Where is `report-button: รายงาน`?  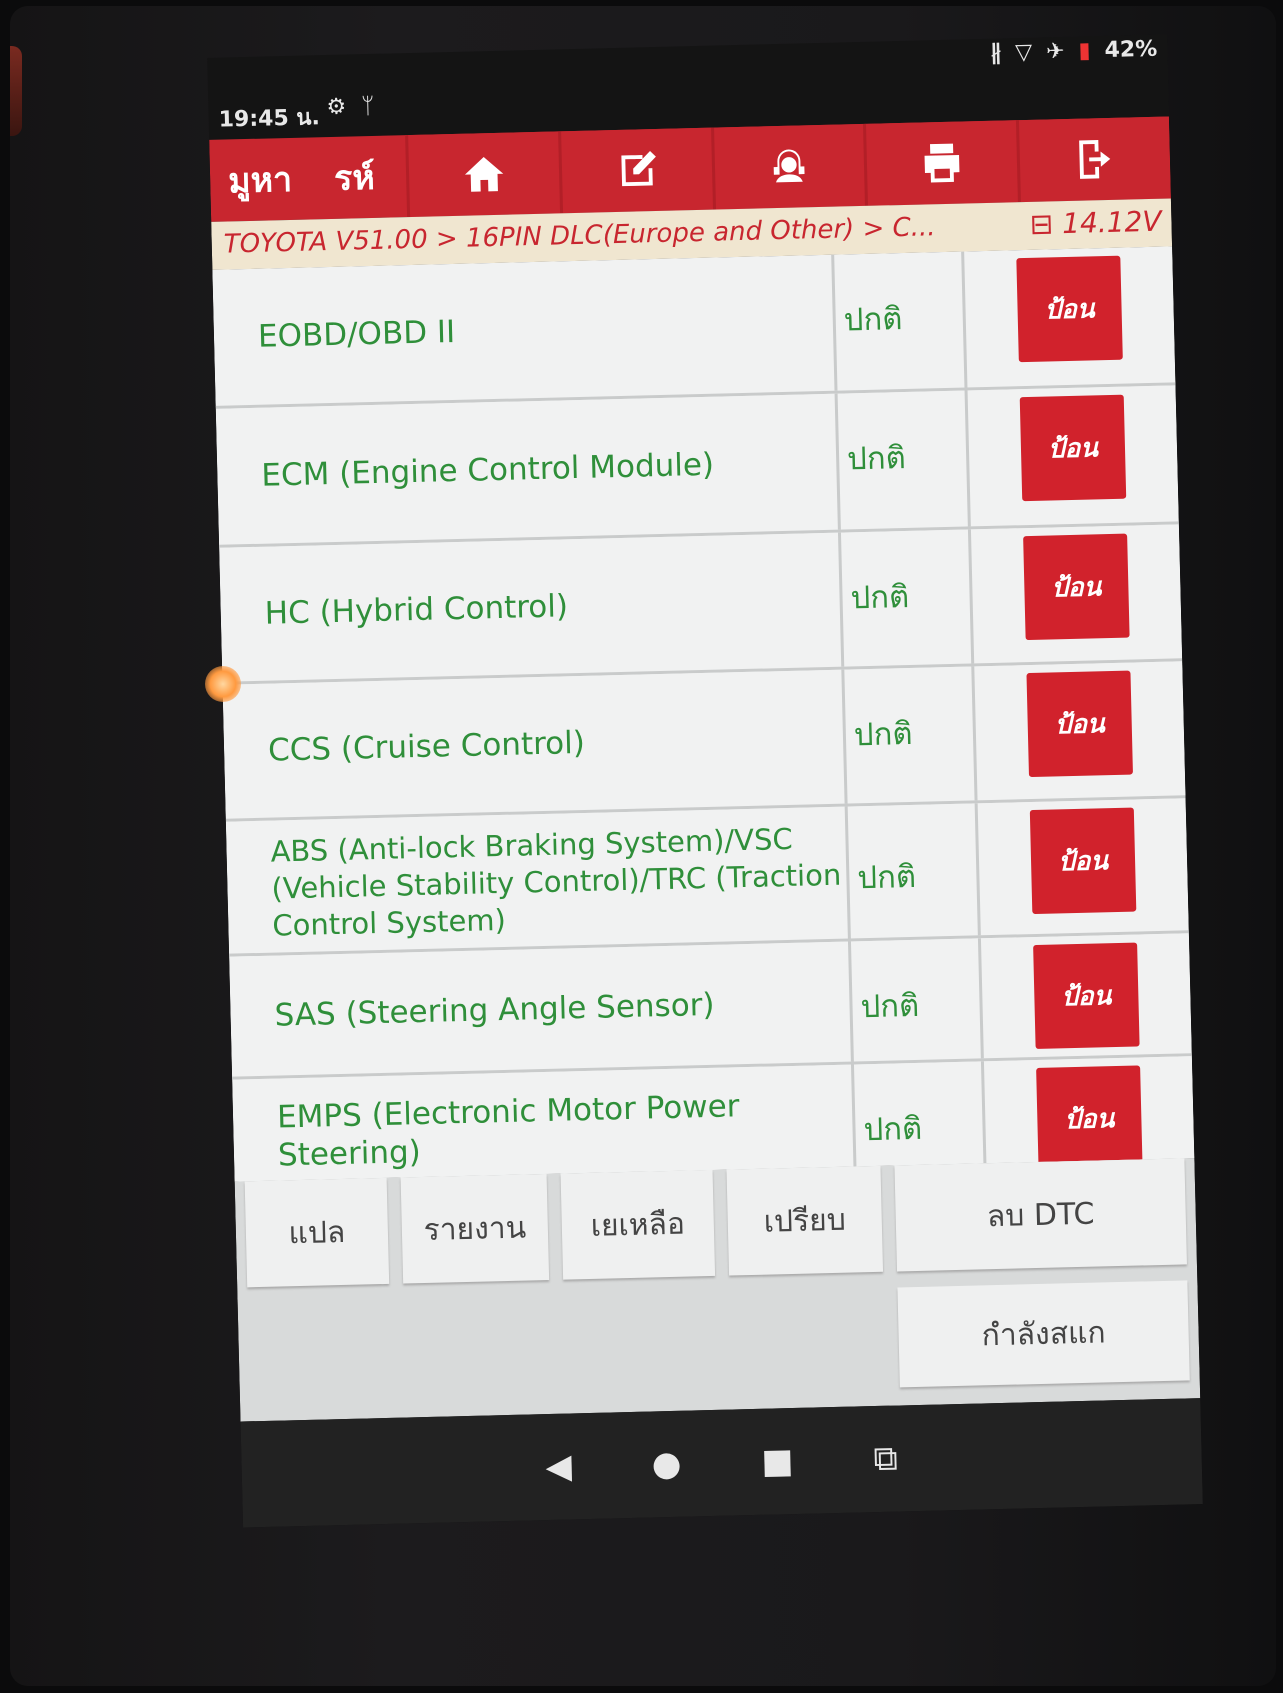 report-button: รายงาน is located at coordinates (475, 1228).